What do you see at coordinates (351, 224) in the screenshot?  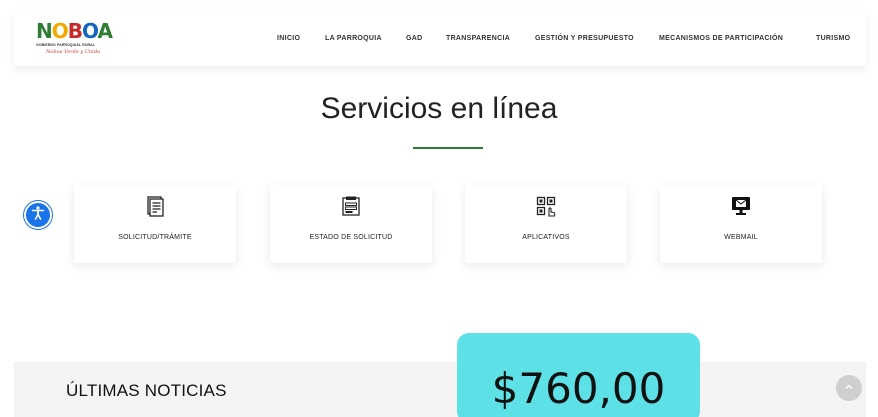 I see `service-card-estado: ESTADO DE SOLICITUD` at bounding box center [351, 224].